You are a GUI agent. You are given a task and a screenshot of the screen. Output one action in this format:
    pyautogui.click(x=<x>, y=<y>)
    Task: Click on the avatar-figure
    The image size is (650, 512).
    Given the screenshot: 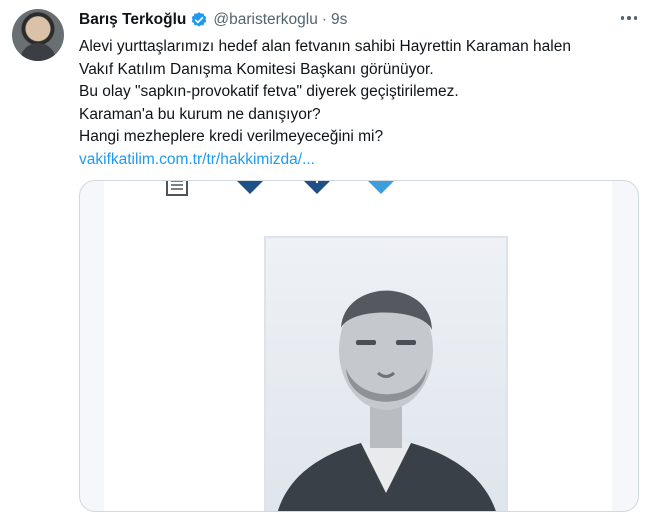 What is the action you would take?
    pyautogui.click(x=38, y=52)
    